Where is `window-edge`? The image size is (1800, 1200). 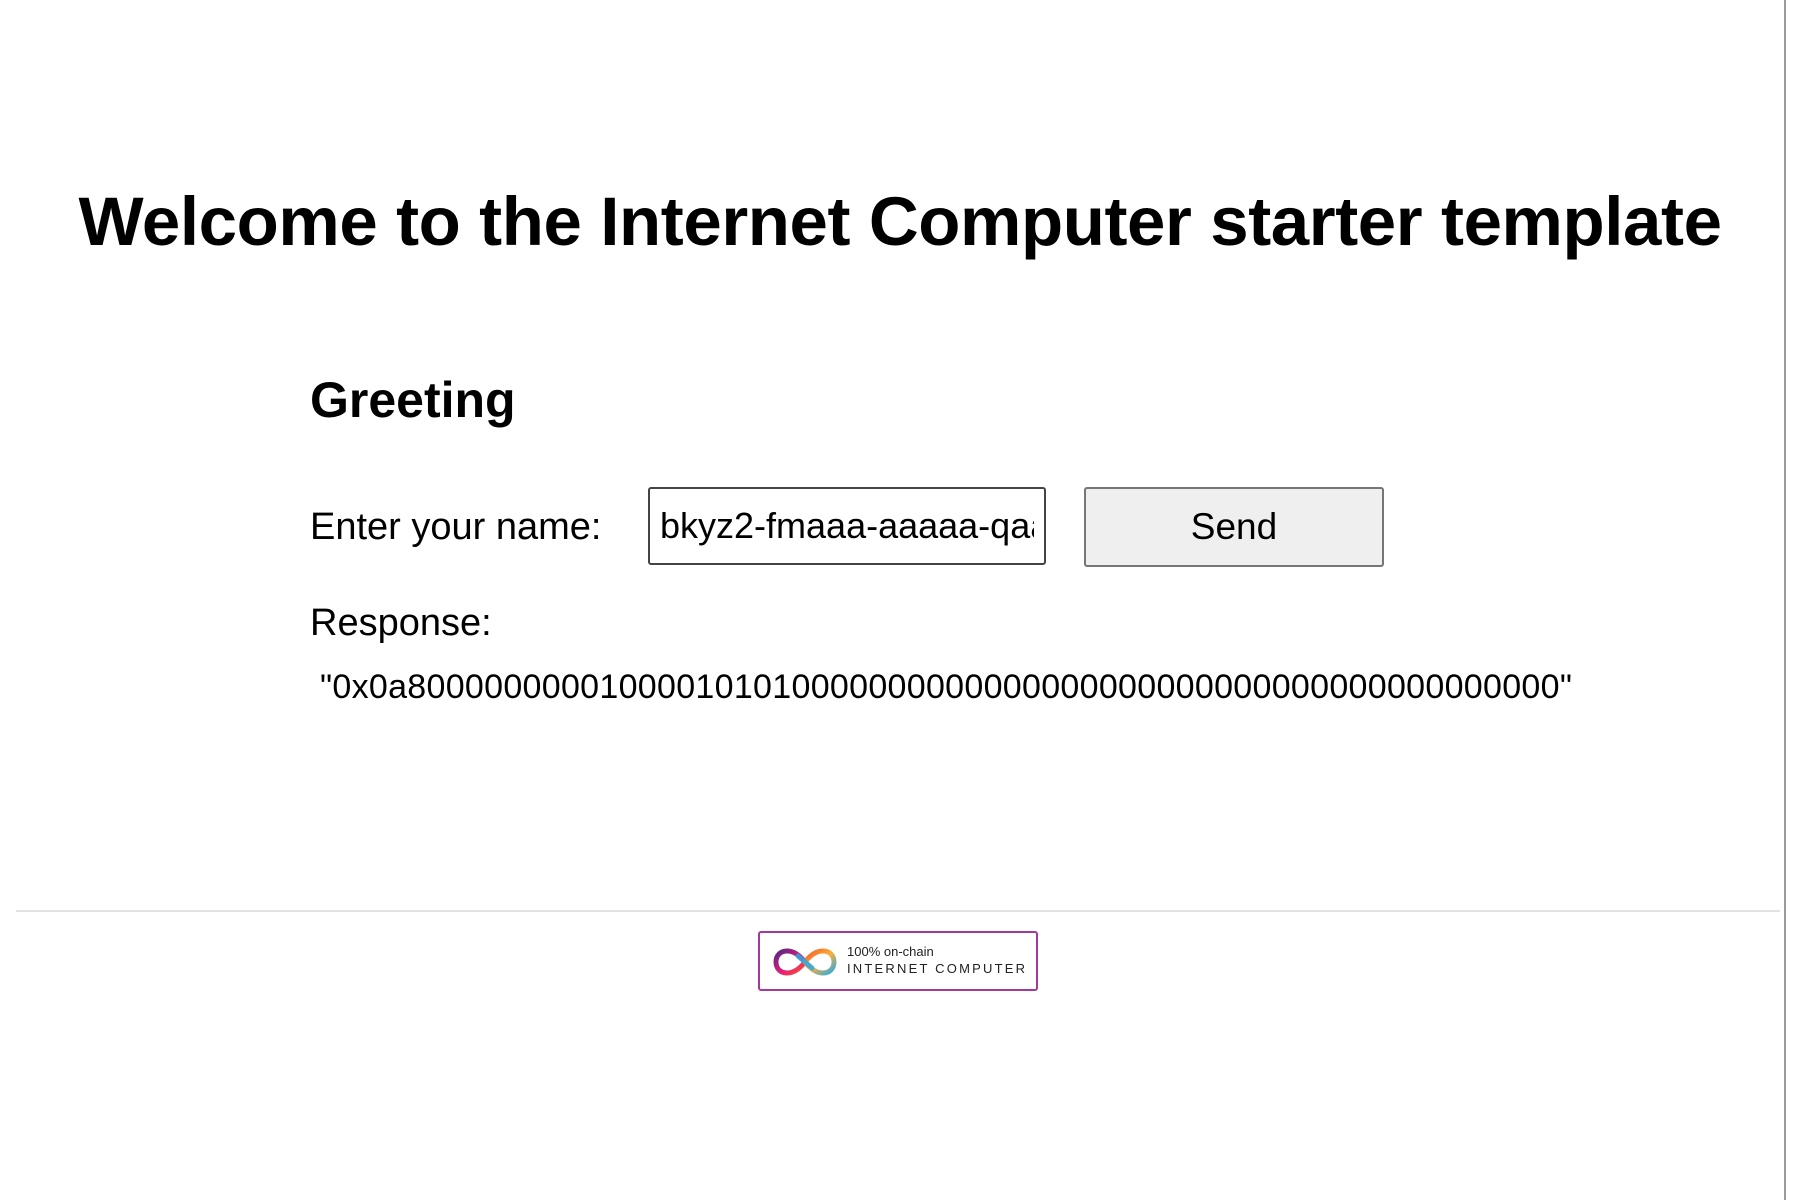 window-edge is located at coordinates (1785, 600).